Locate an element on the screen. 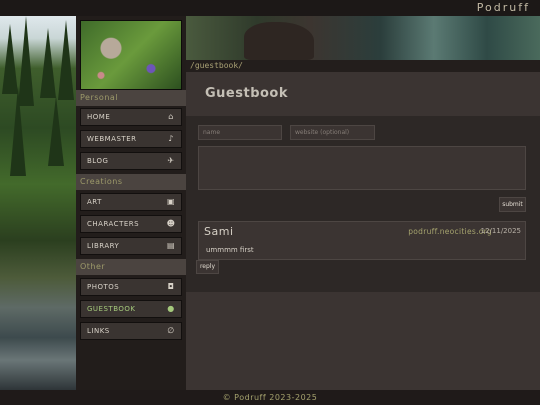 Image resolution: width=540 pixels, height=405 pixels. top-bar: Podruff is located at coordinates (270, 8).